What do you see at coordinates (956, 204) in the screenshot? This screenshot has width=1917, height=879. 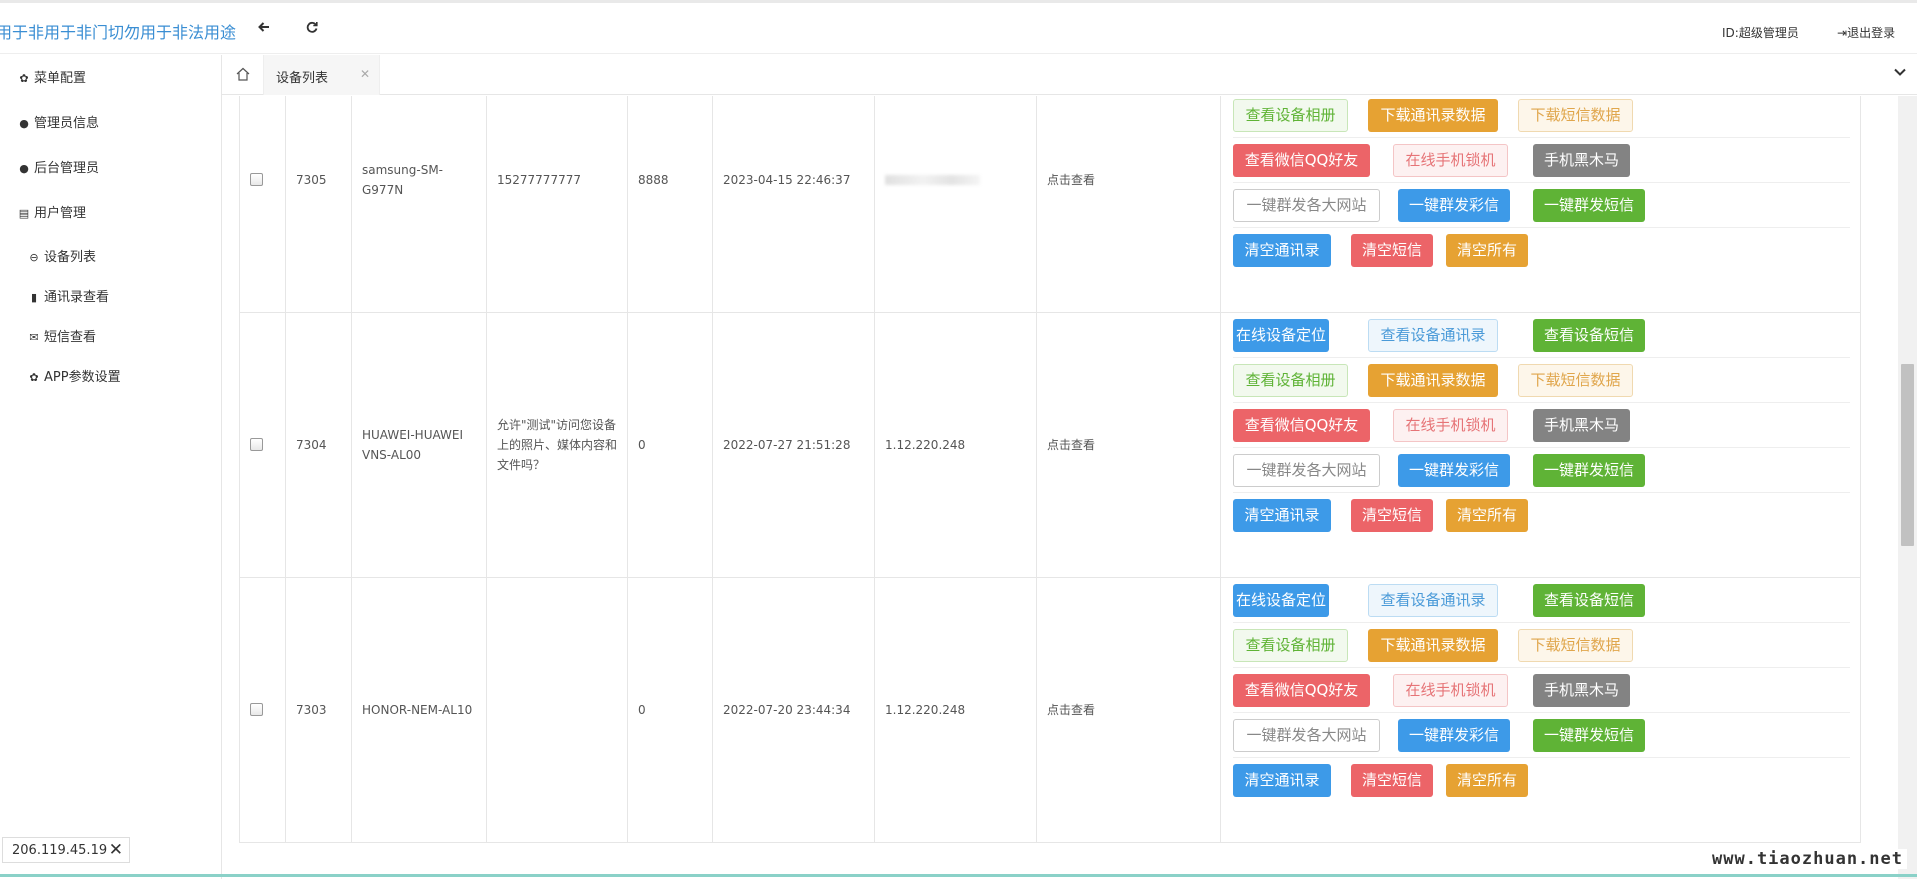 I see `ip-cell` at bounding box center [956, 204].